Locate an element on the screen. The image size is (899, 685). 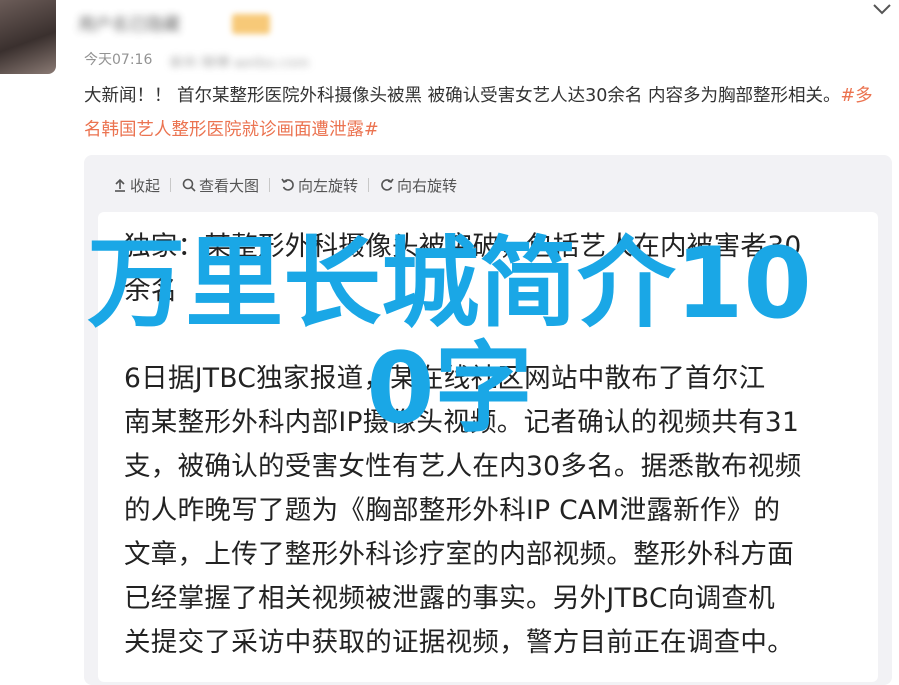
collapse-label: 收起 is located at coordinates (145, 185).